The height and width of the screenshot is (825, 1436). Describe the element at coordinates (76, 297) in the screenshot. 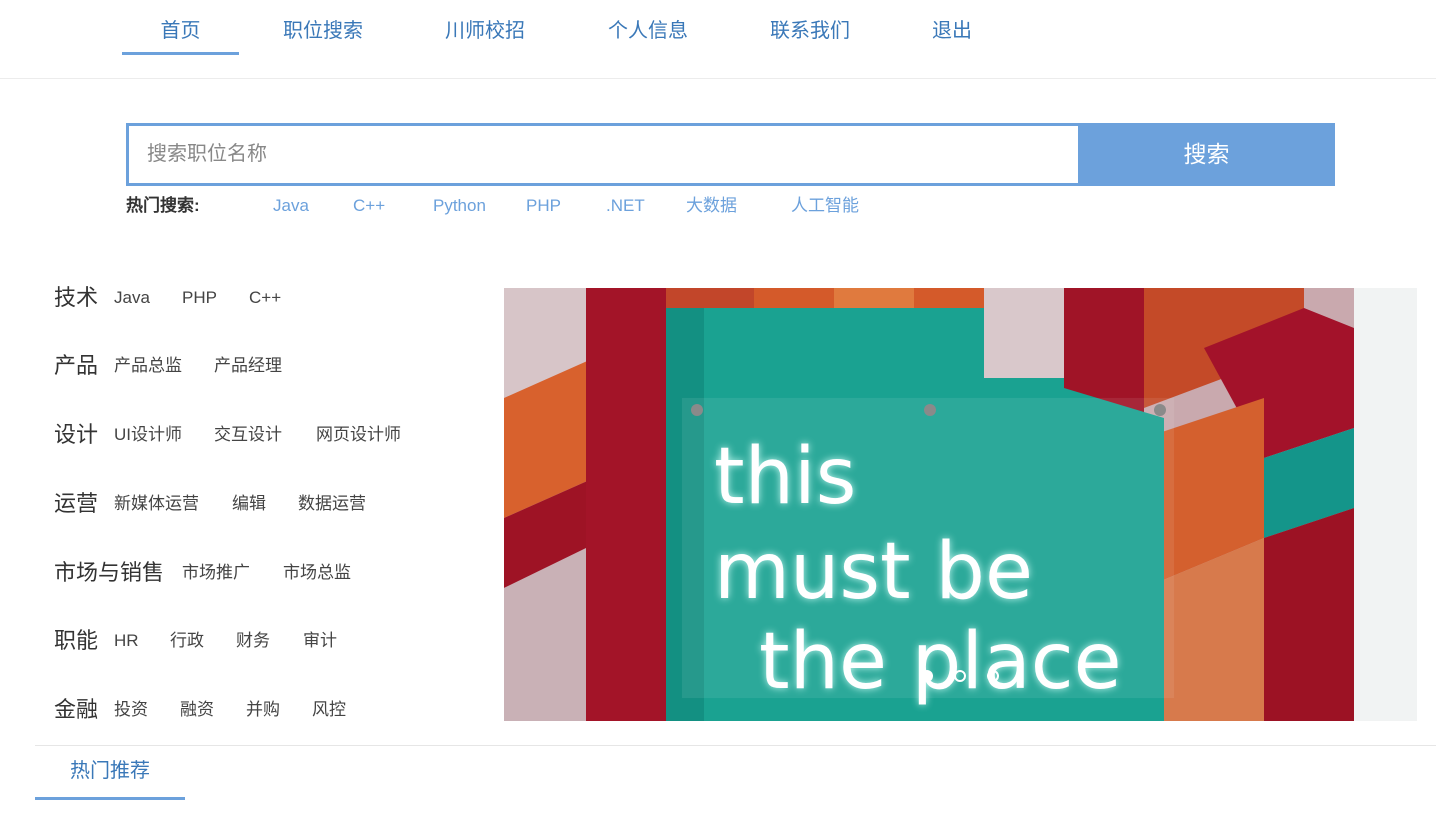

I see `category-title: 技术` at that location.